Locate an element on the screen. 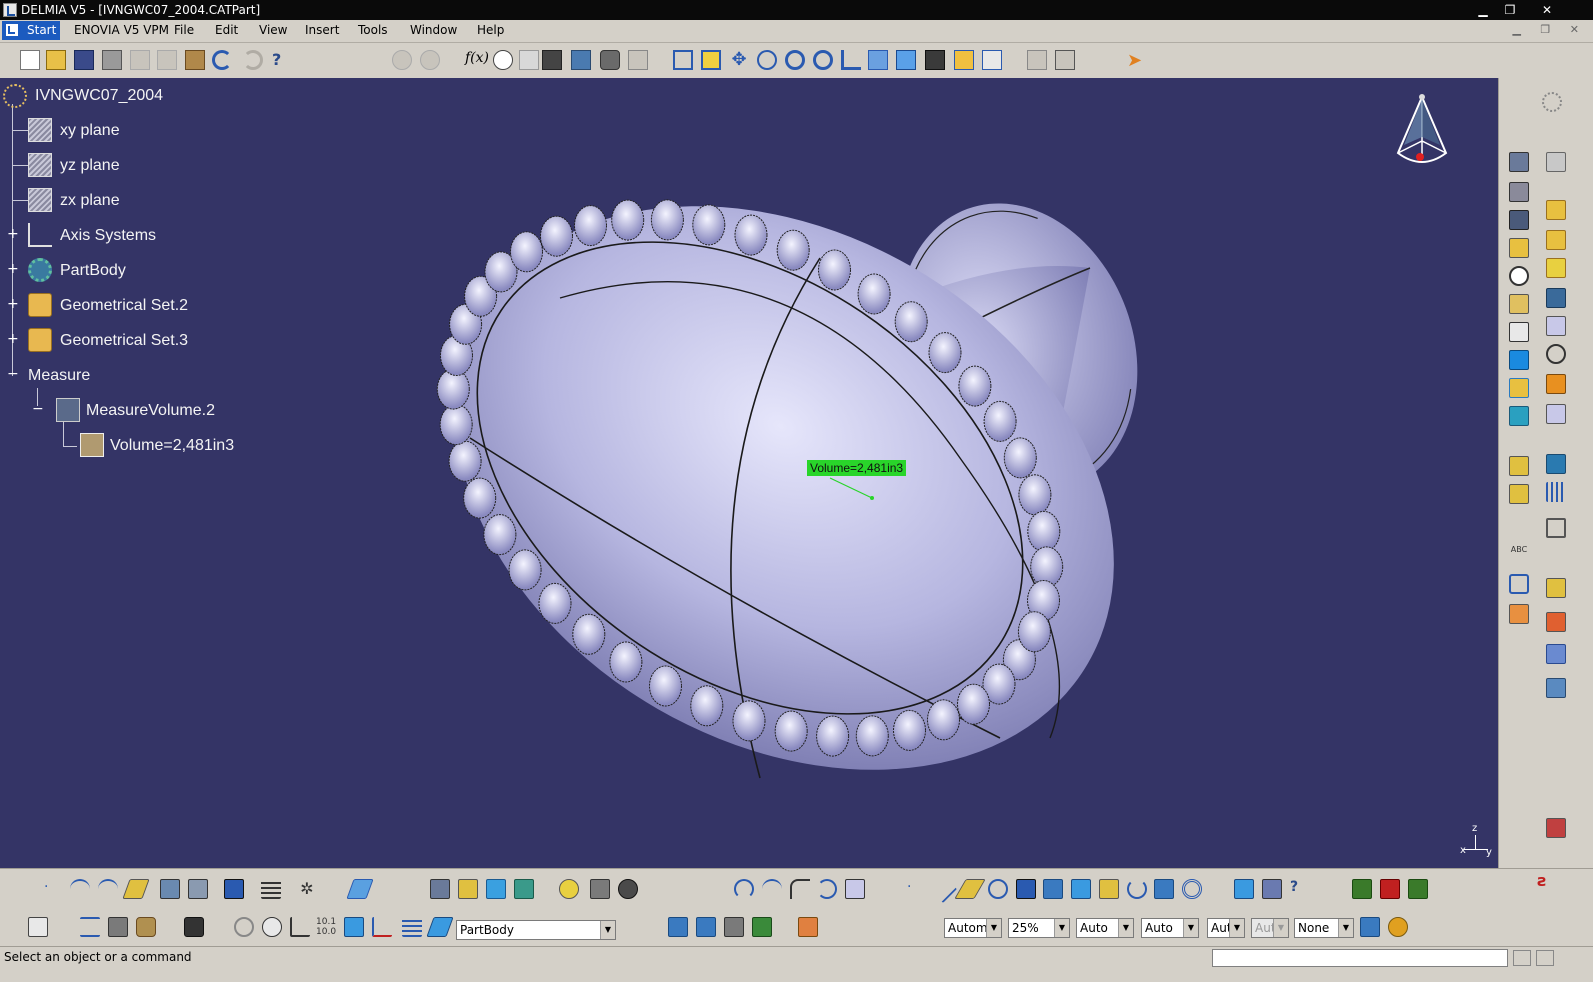 Image resolution: width=1593 pixels, height=982 pixels. properties-icon is located at coordinates (1398, 927).